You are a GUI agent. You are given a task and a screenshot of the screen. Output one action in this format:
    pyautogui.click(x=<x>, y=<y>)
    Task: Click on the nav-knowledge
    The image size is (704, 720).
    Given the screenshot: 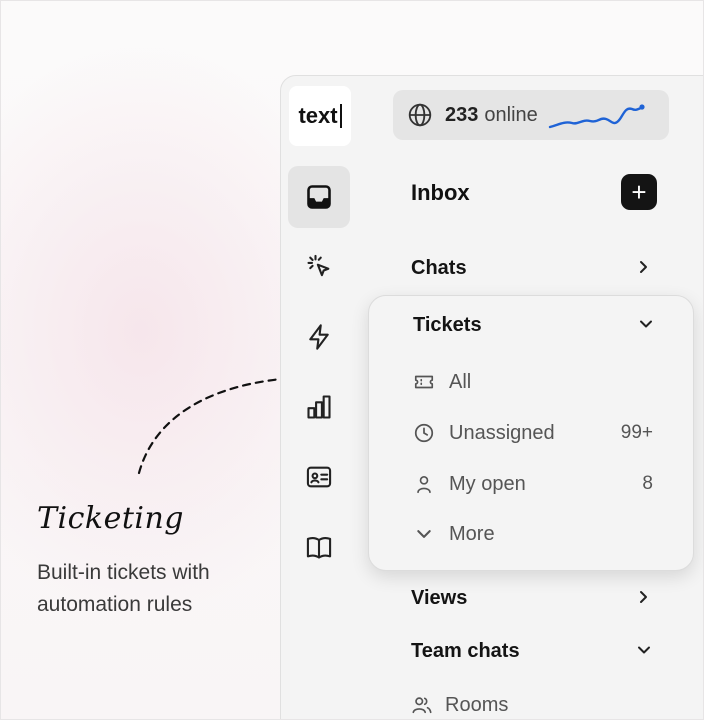 What is the action you would take?
    pyautogui.click(x=319, y=547)
    